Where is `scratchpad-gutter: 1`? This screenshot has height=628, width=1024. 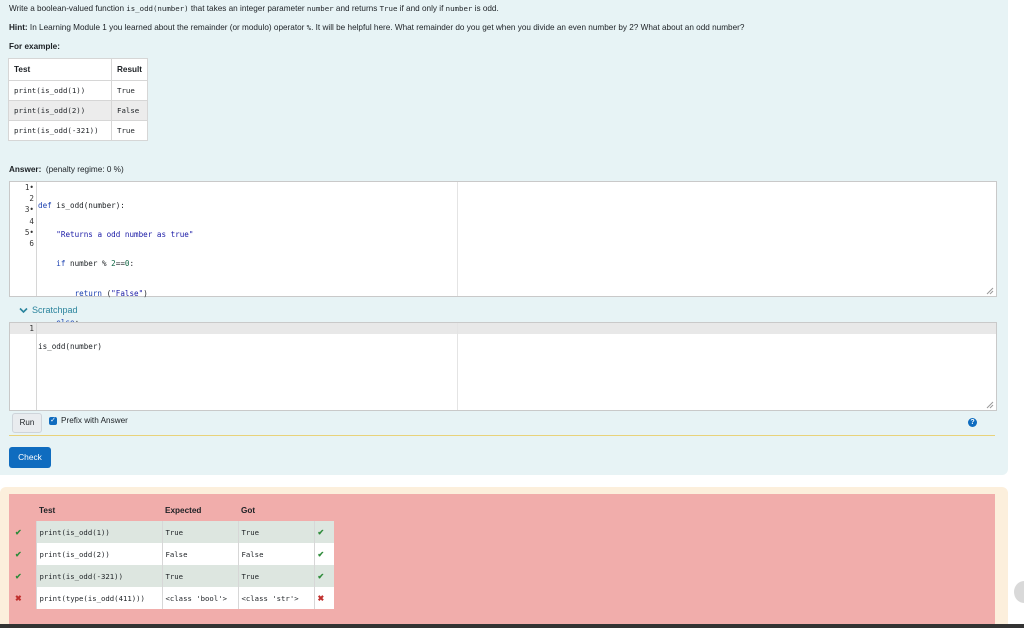
scratchpad-gutter: 1 is located at coordinates (23, 366).